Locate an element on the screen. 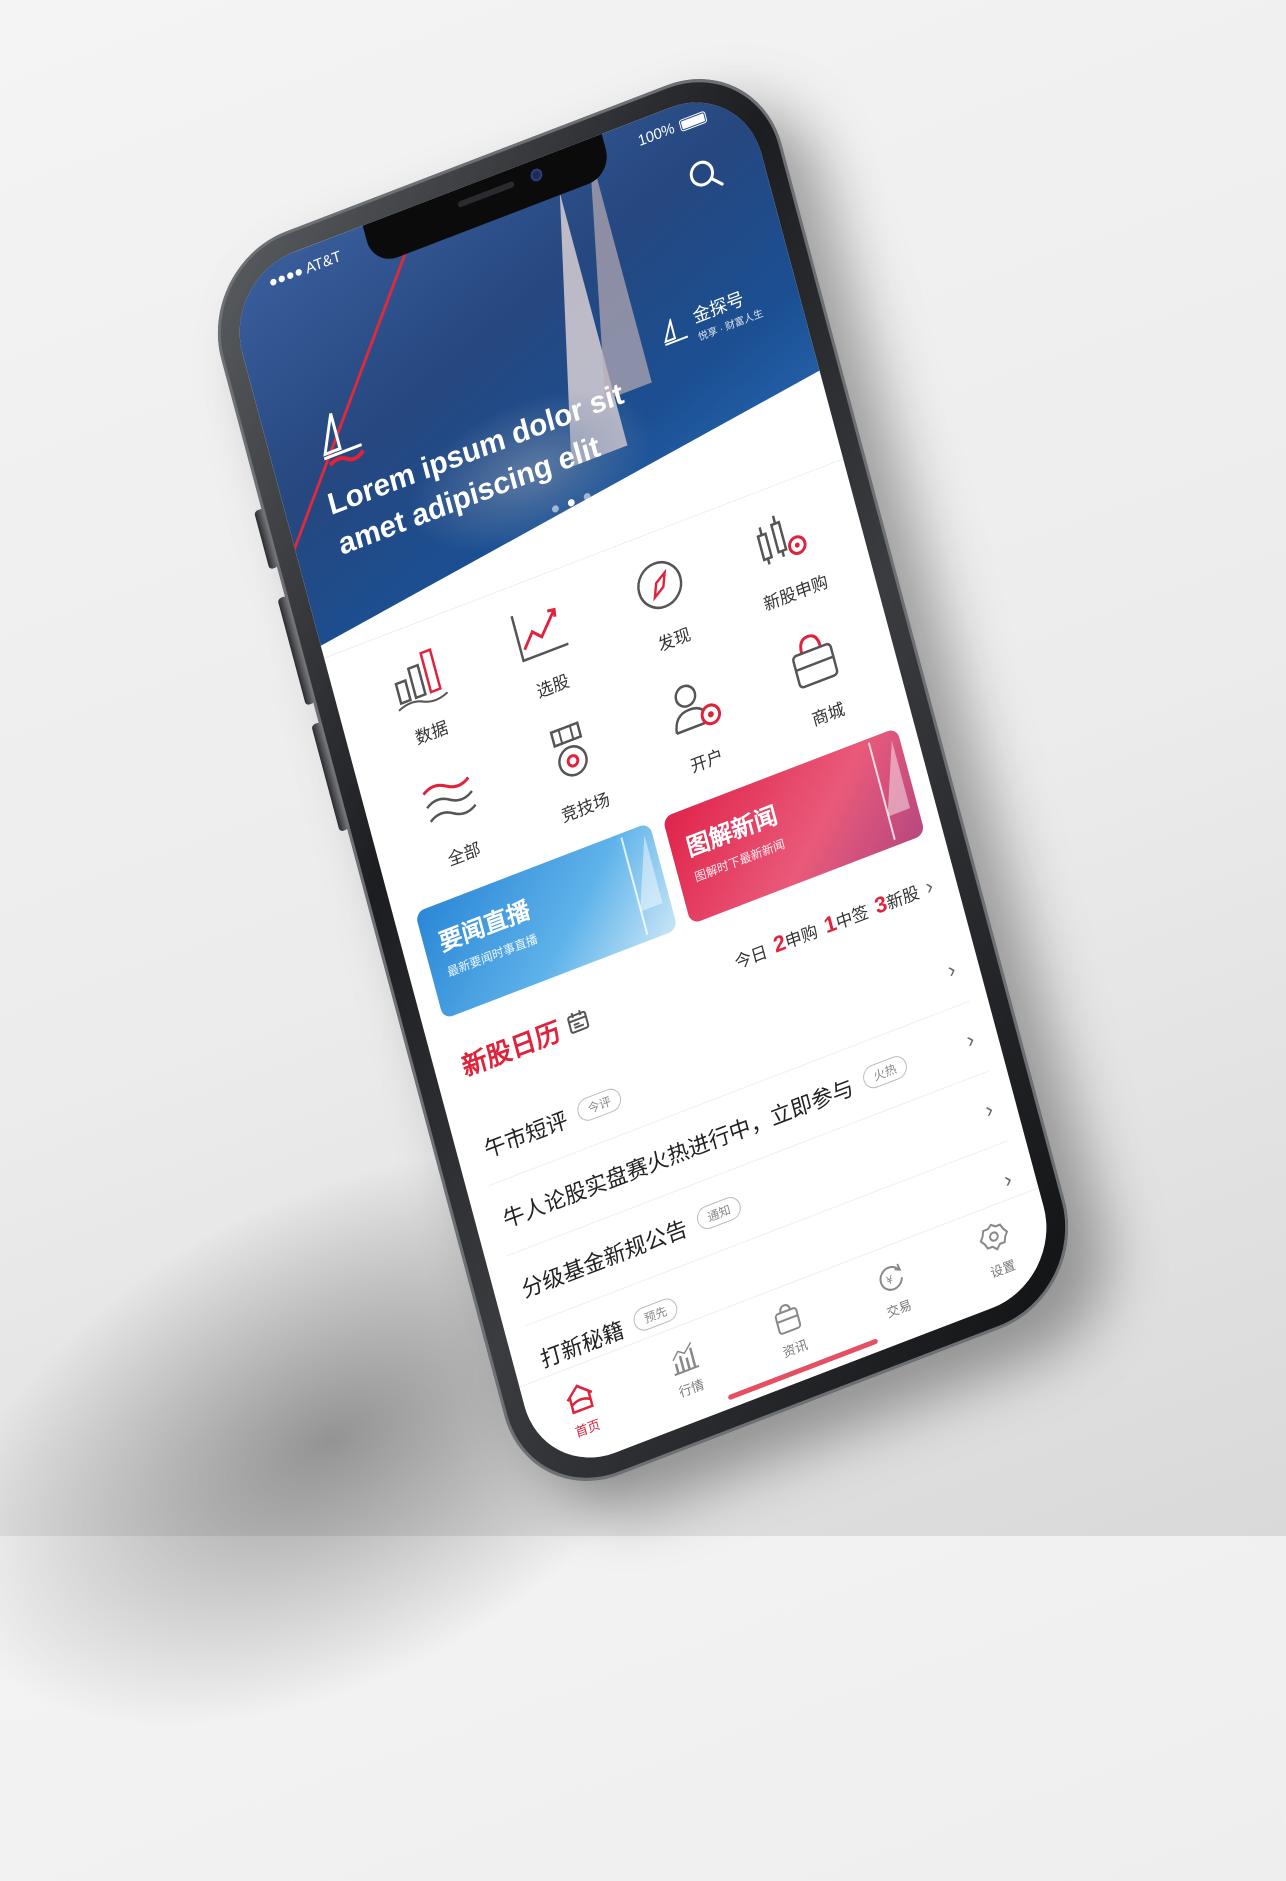 This screenshot has width=1286, height=1881. ipo-subscribe-icon is located at coordinates (781, 540).